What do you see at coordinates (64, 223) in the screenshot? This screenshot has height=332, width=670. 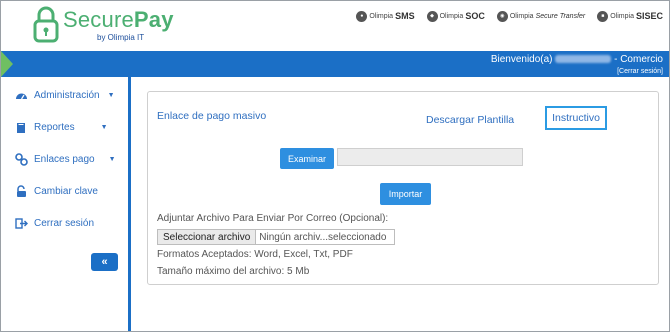 I see `sidebar-item-label: Cerrar sesión` at bounding box center [64, 223].